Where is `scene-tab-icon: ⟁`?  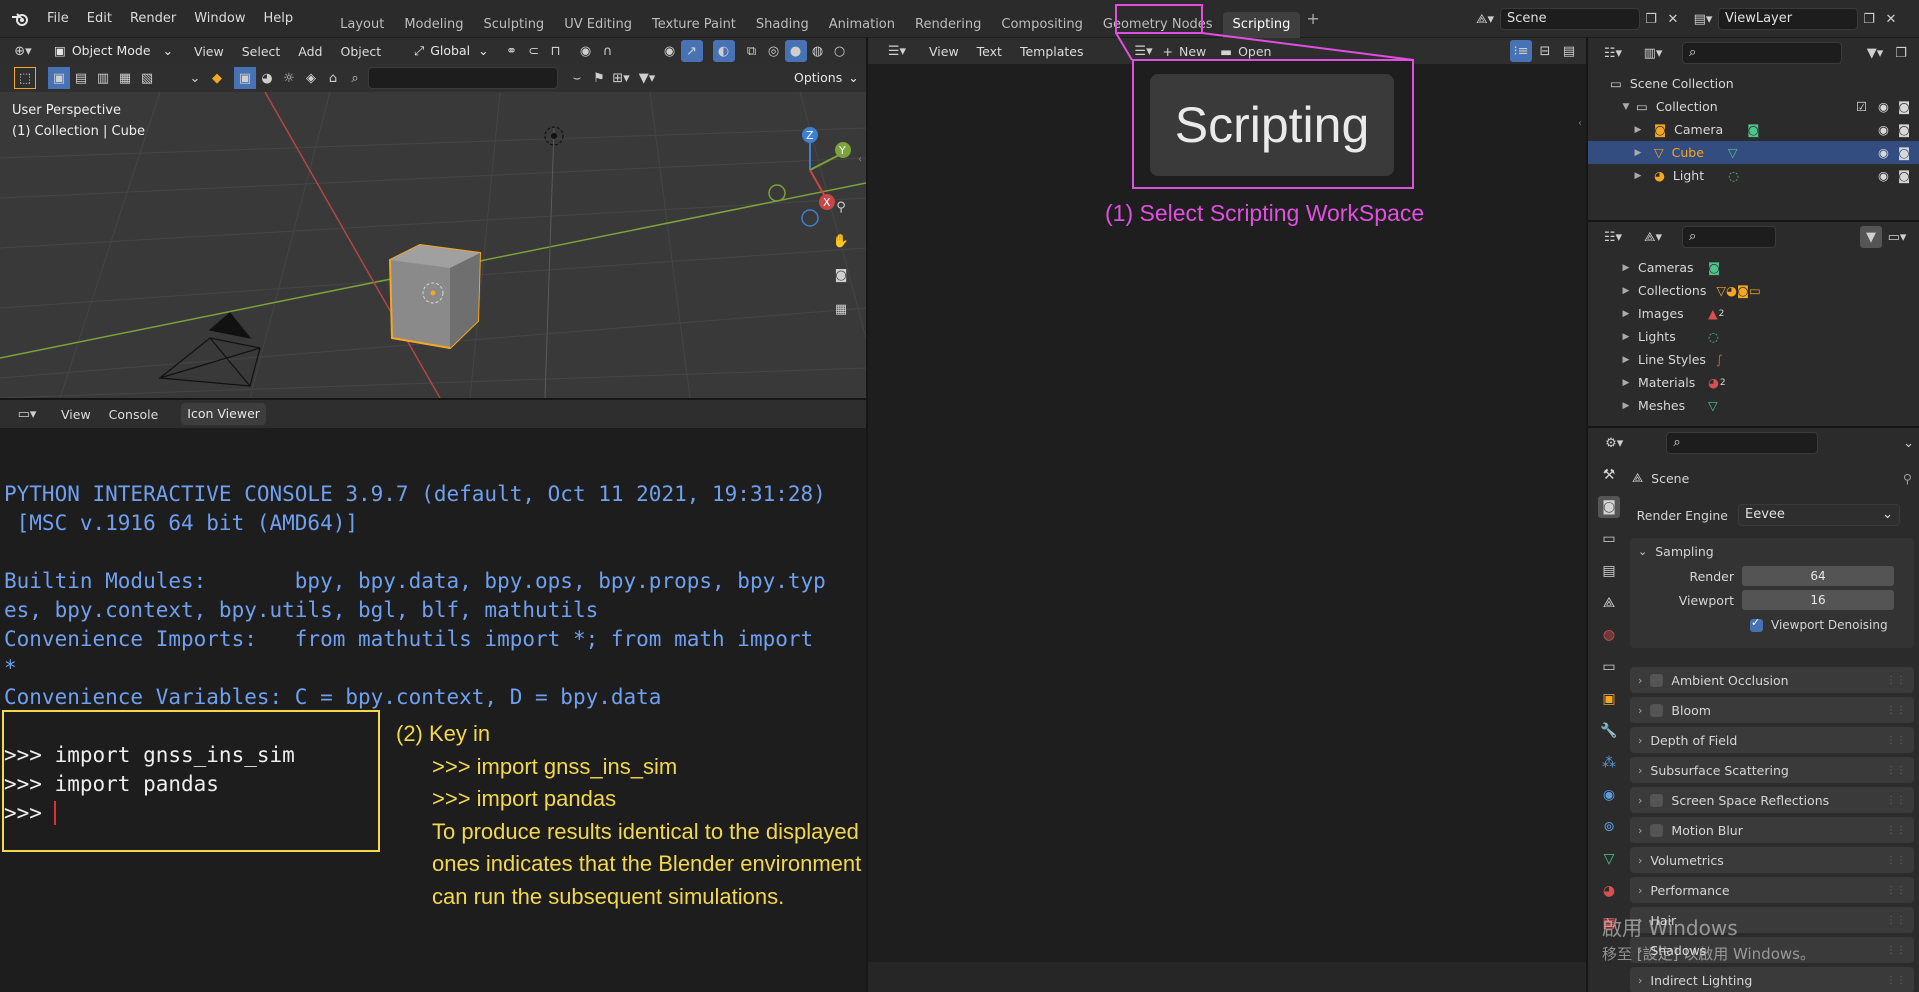
scene-tab-icon: ⟁ is located at coordinates (1609, 603).